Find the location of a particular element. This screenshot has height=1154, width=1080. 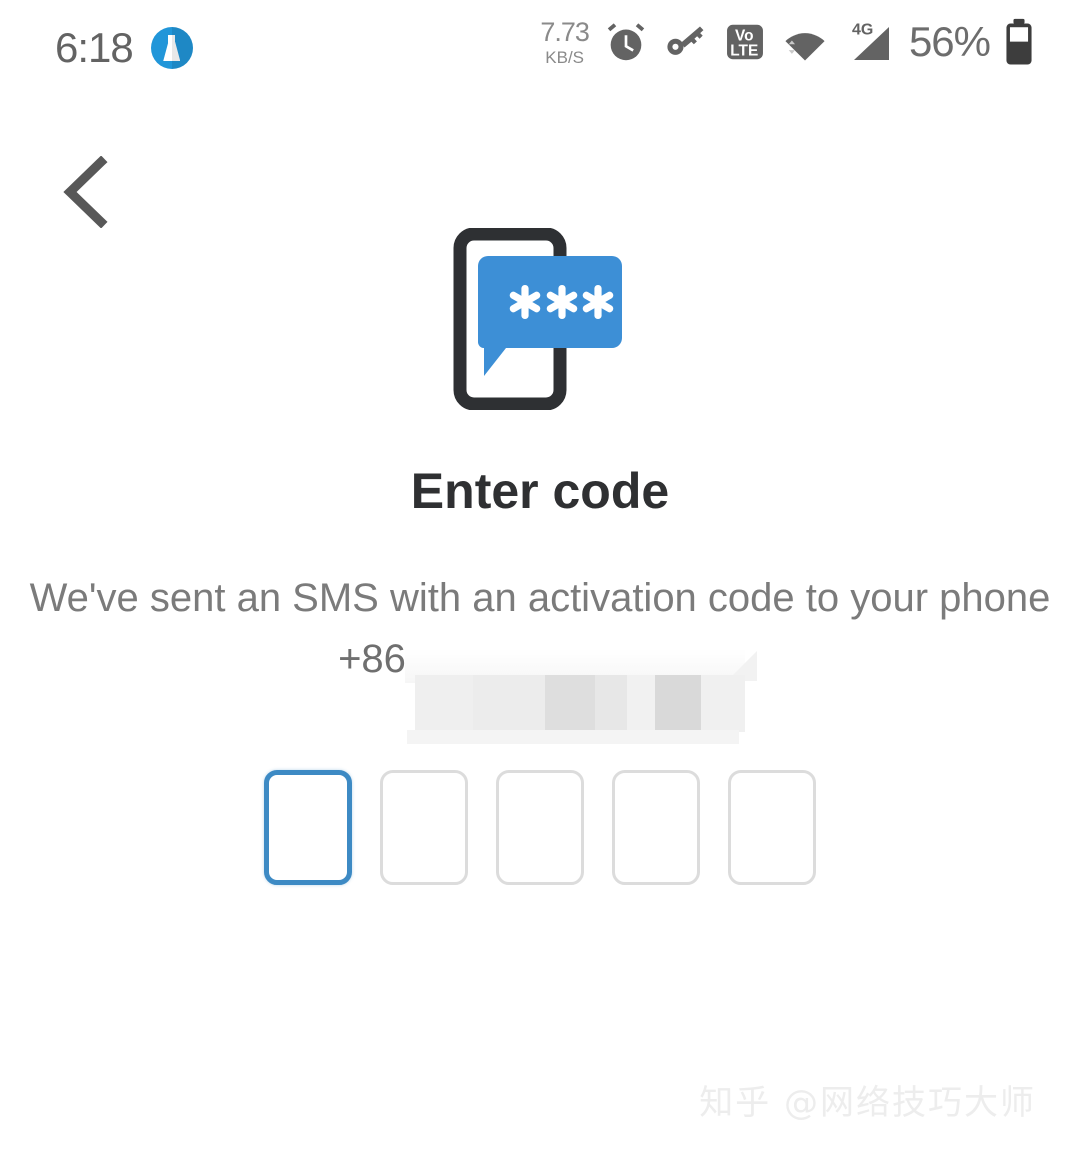

chevron-left-icon is located at coordinates (85, 192).